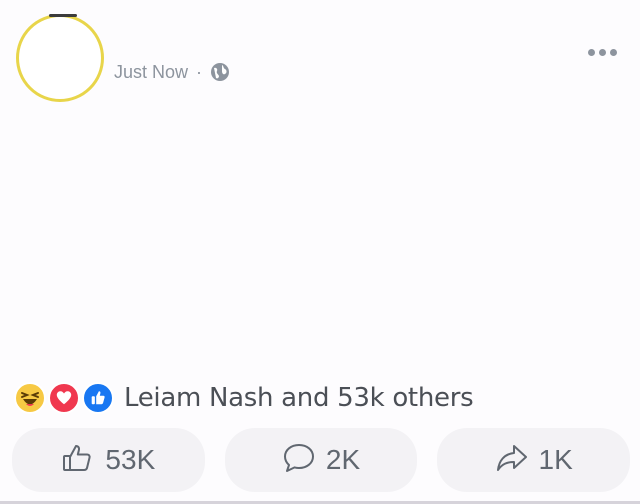 The width and height of the screenshot is (640, 504). I want to click on reactions-summary: Leiam Nash and 53k others, so click(244, 398).